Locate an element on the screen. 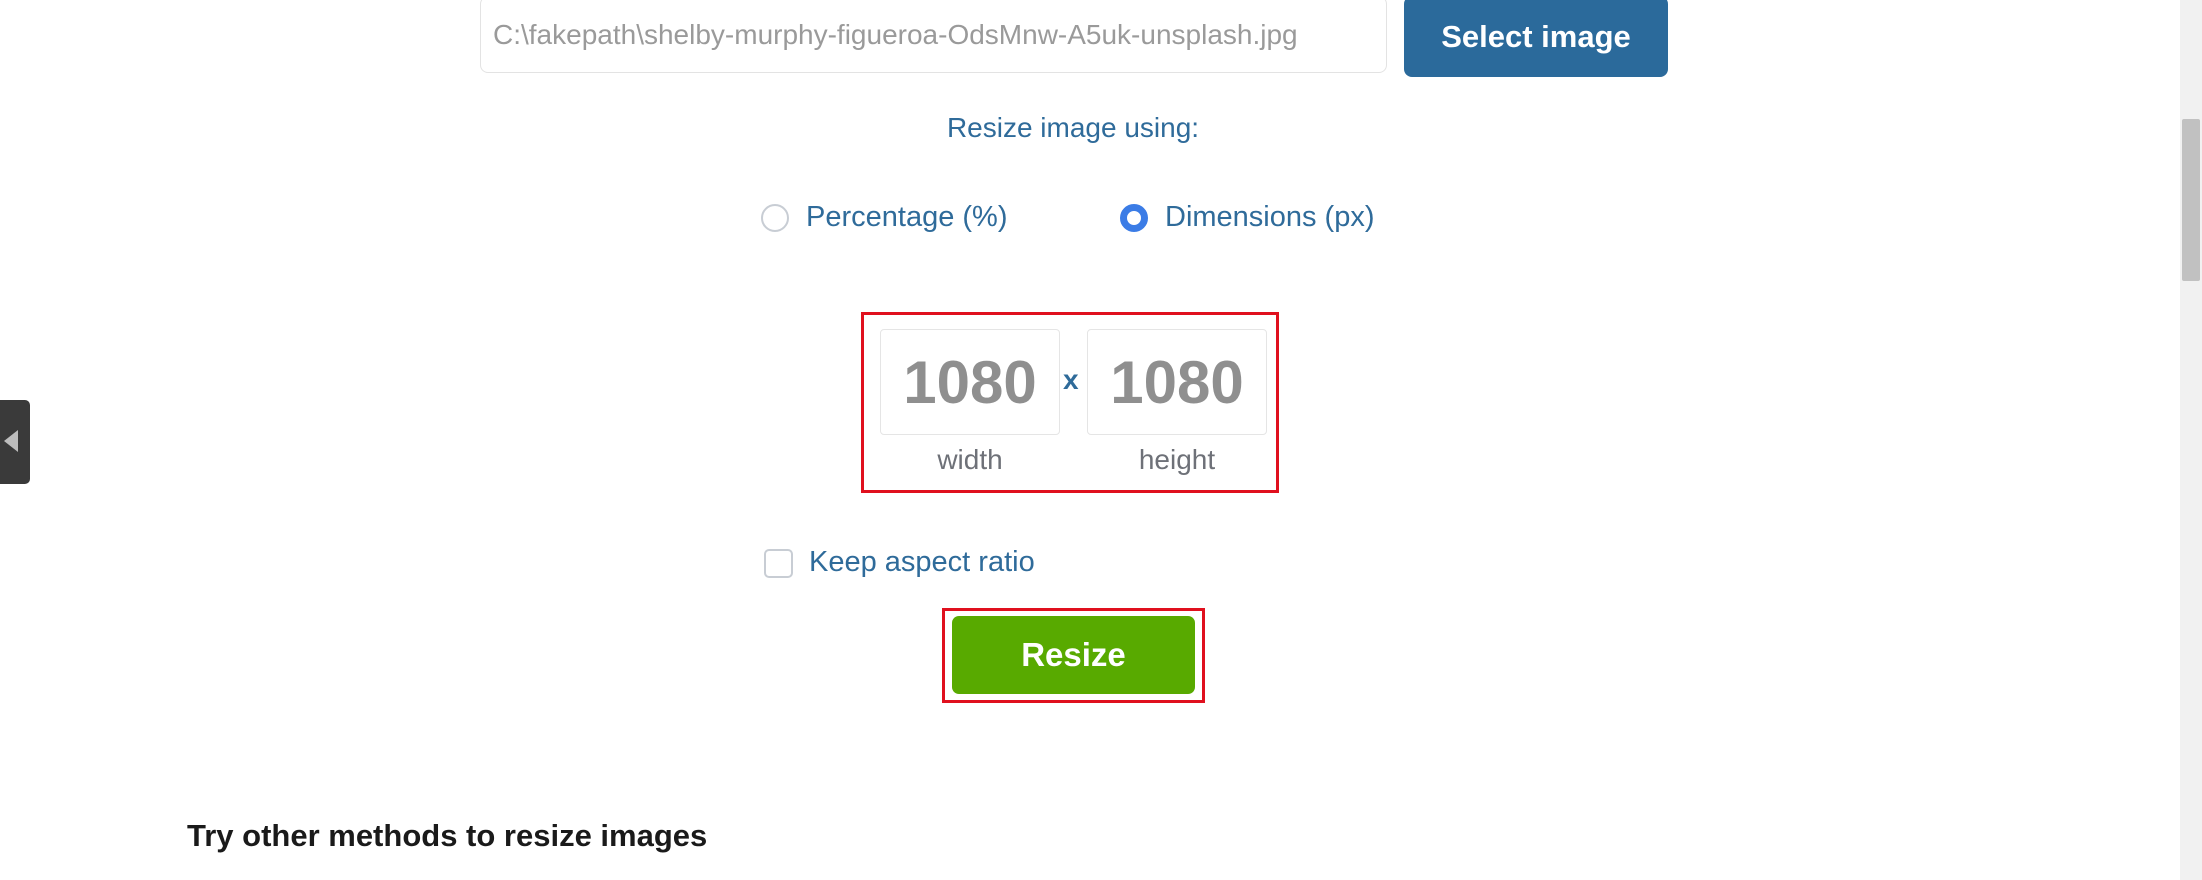 The image size is (2202, 880). dimensions-radio-label: Dimensions (px) is located at coordinates (1270, 217).